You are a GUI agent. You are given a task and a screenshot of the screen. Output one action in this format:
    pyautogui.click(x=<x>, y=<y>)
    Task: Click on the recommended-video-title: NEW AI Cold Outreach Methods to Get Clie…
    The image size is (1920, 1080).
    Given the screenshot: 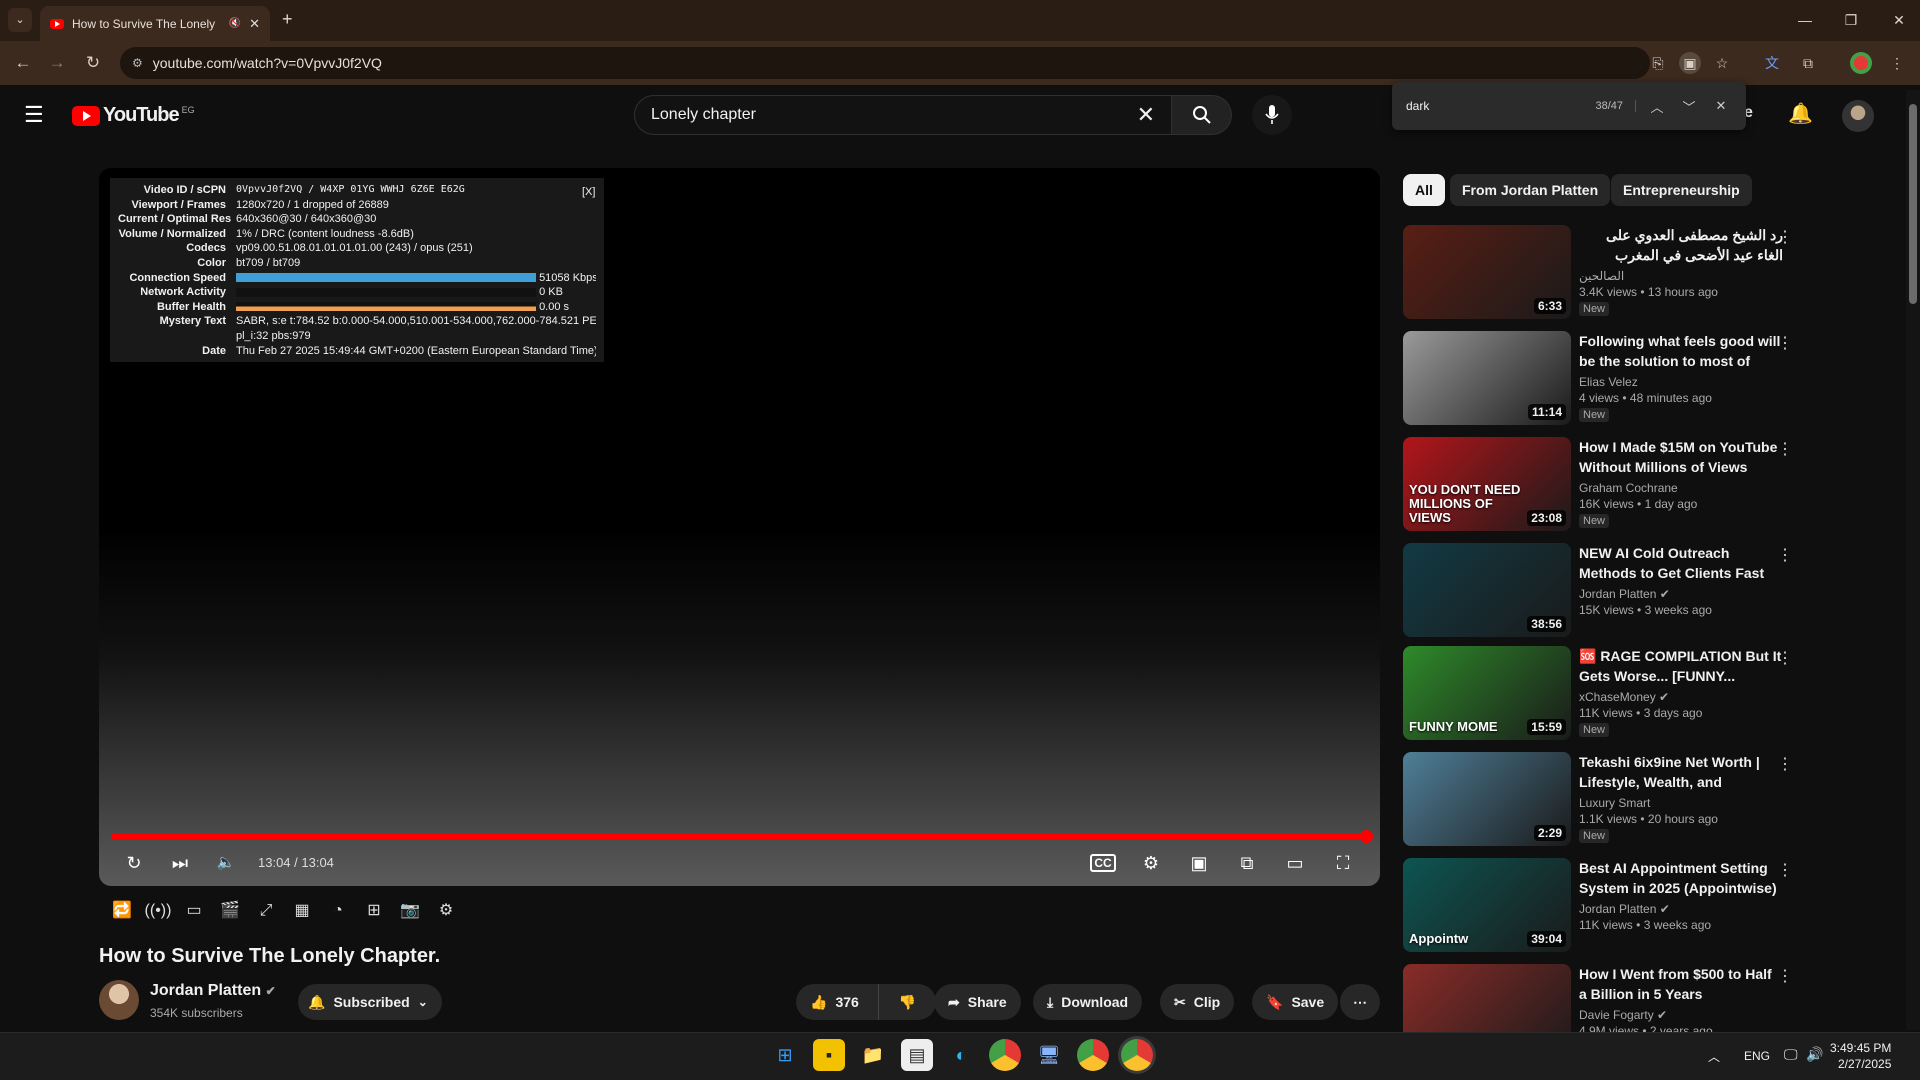 What is the action you would take?
    pyautogui.click(x=1681, y=563)
    